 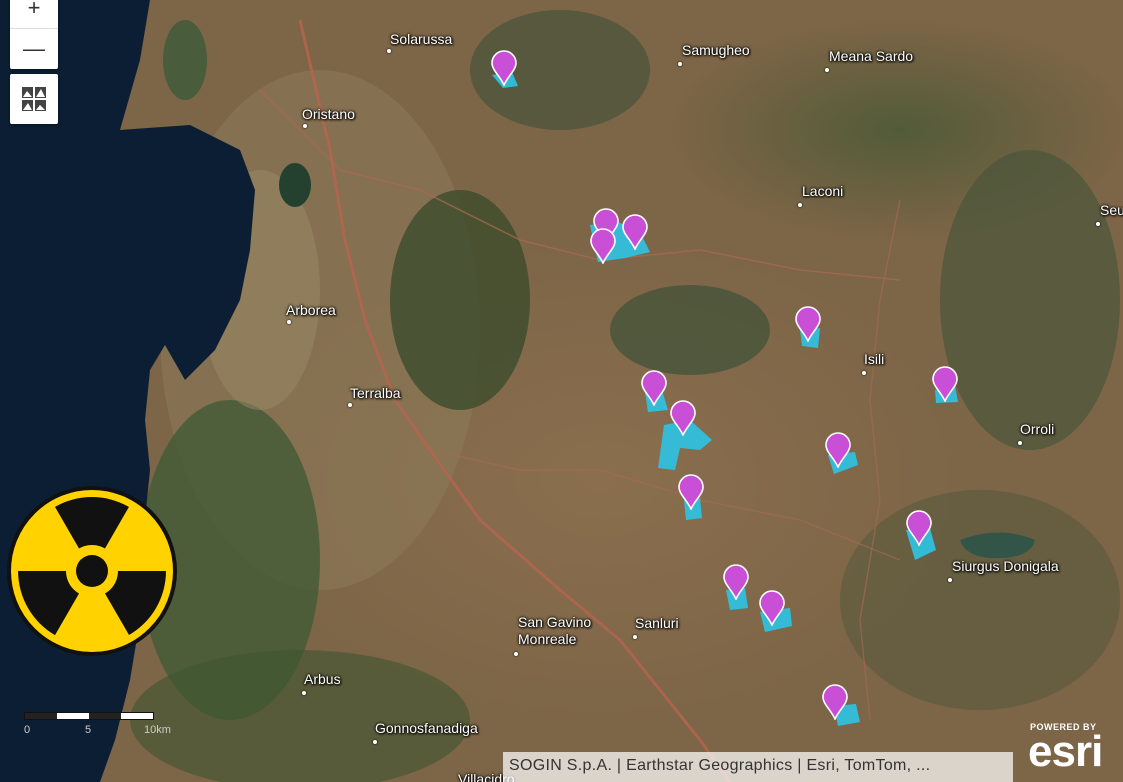 What do you see at coordinates (374, 396) in the screenshot?
I see `place-label-terralba: Terralba` at bounding box center [374, 396].